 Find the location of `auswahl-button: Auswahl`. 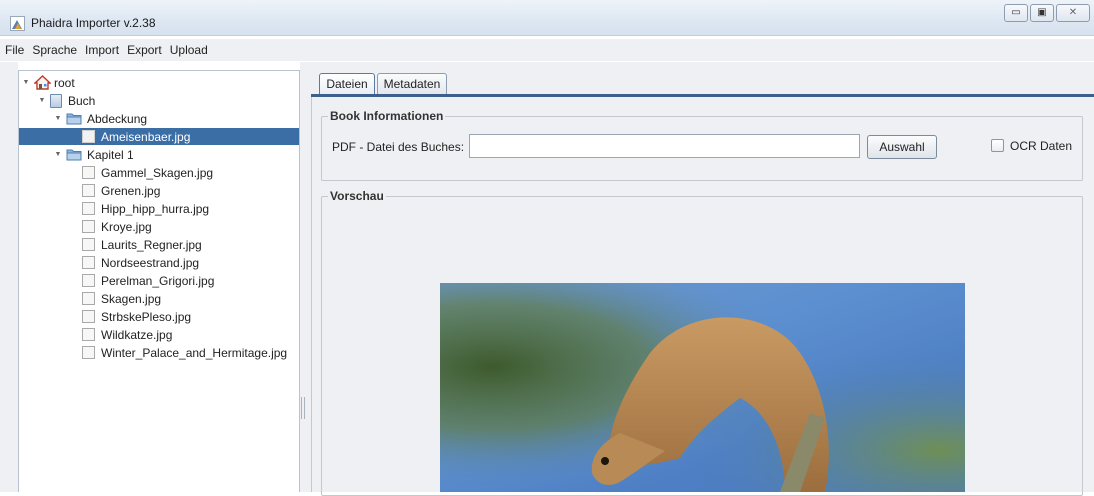

auswahl-button: Auswahl is located at coordinates (902, 147).